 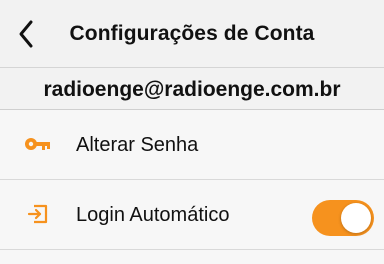 What do you see at coordinates (192, 257) in the screenshot?
I see `bottom-spacer` at bounding box center [192, 257].